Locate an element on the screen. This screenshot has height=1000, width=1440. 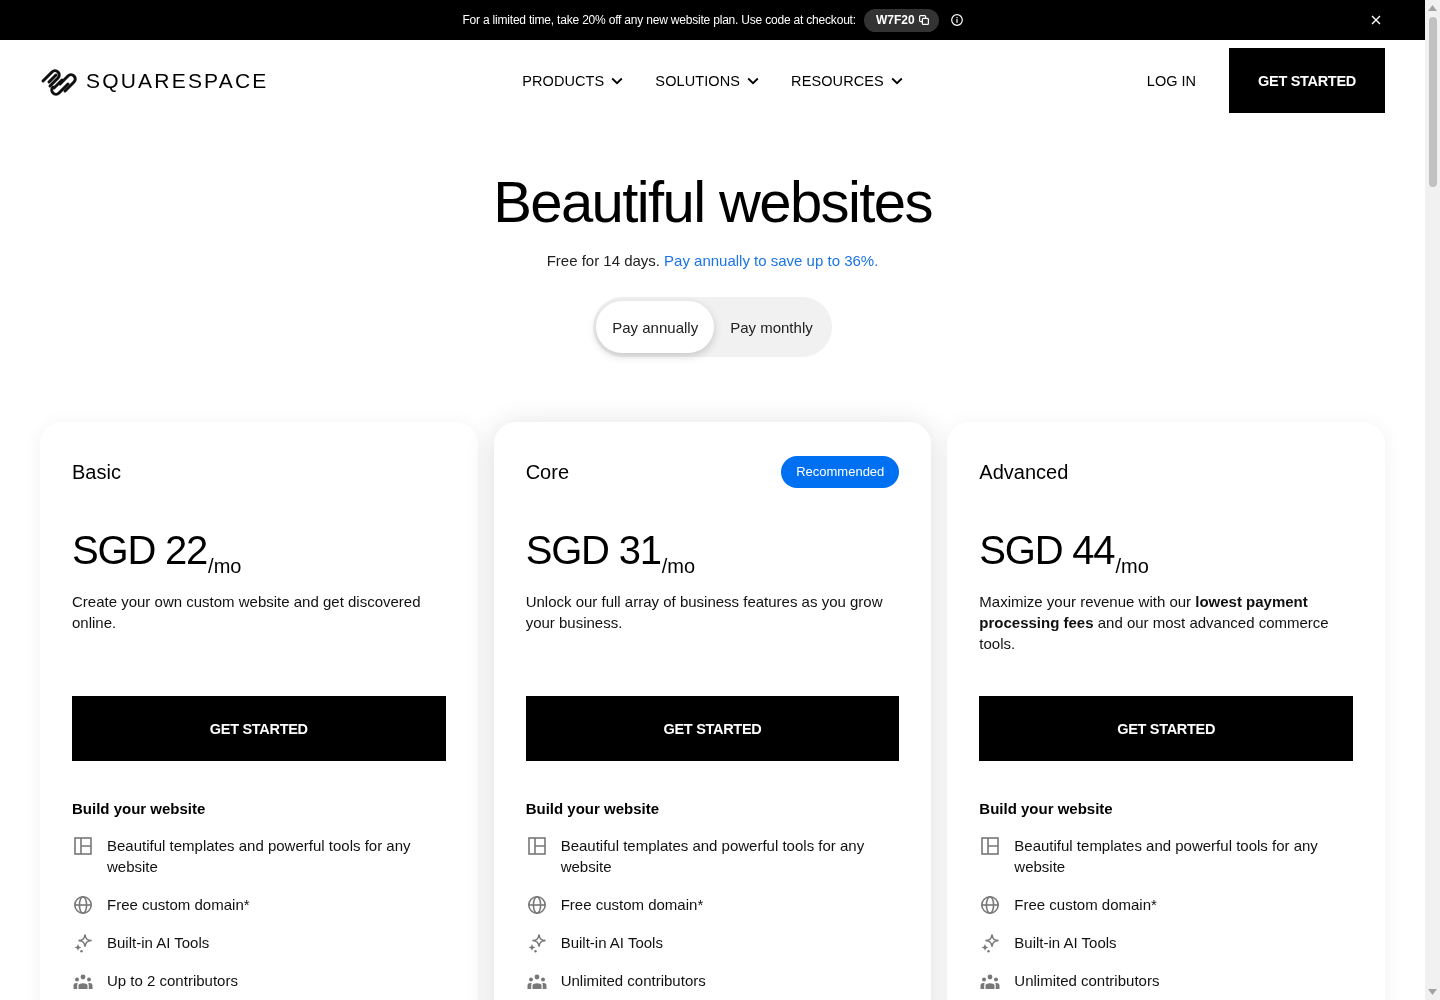
copy-icon is located at coordinates (923, 20).